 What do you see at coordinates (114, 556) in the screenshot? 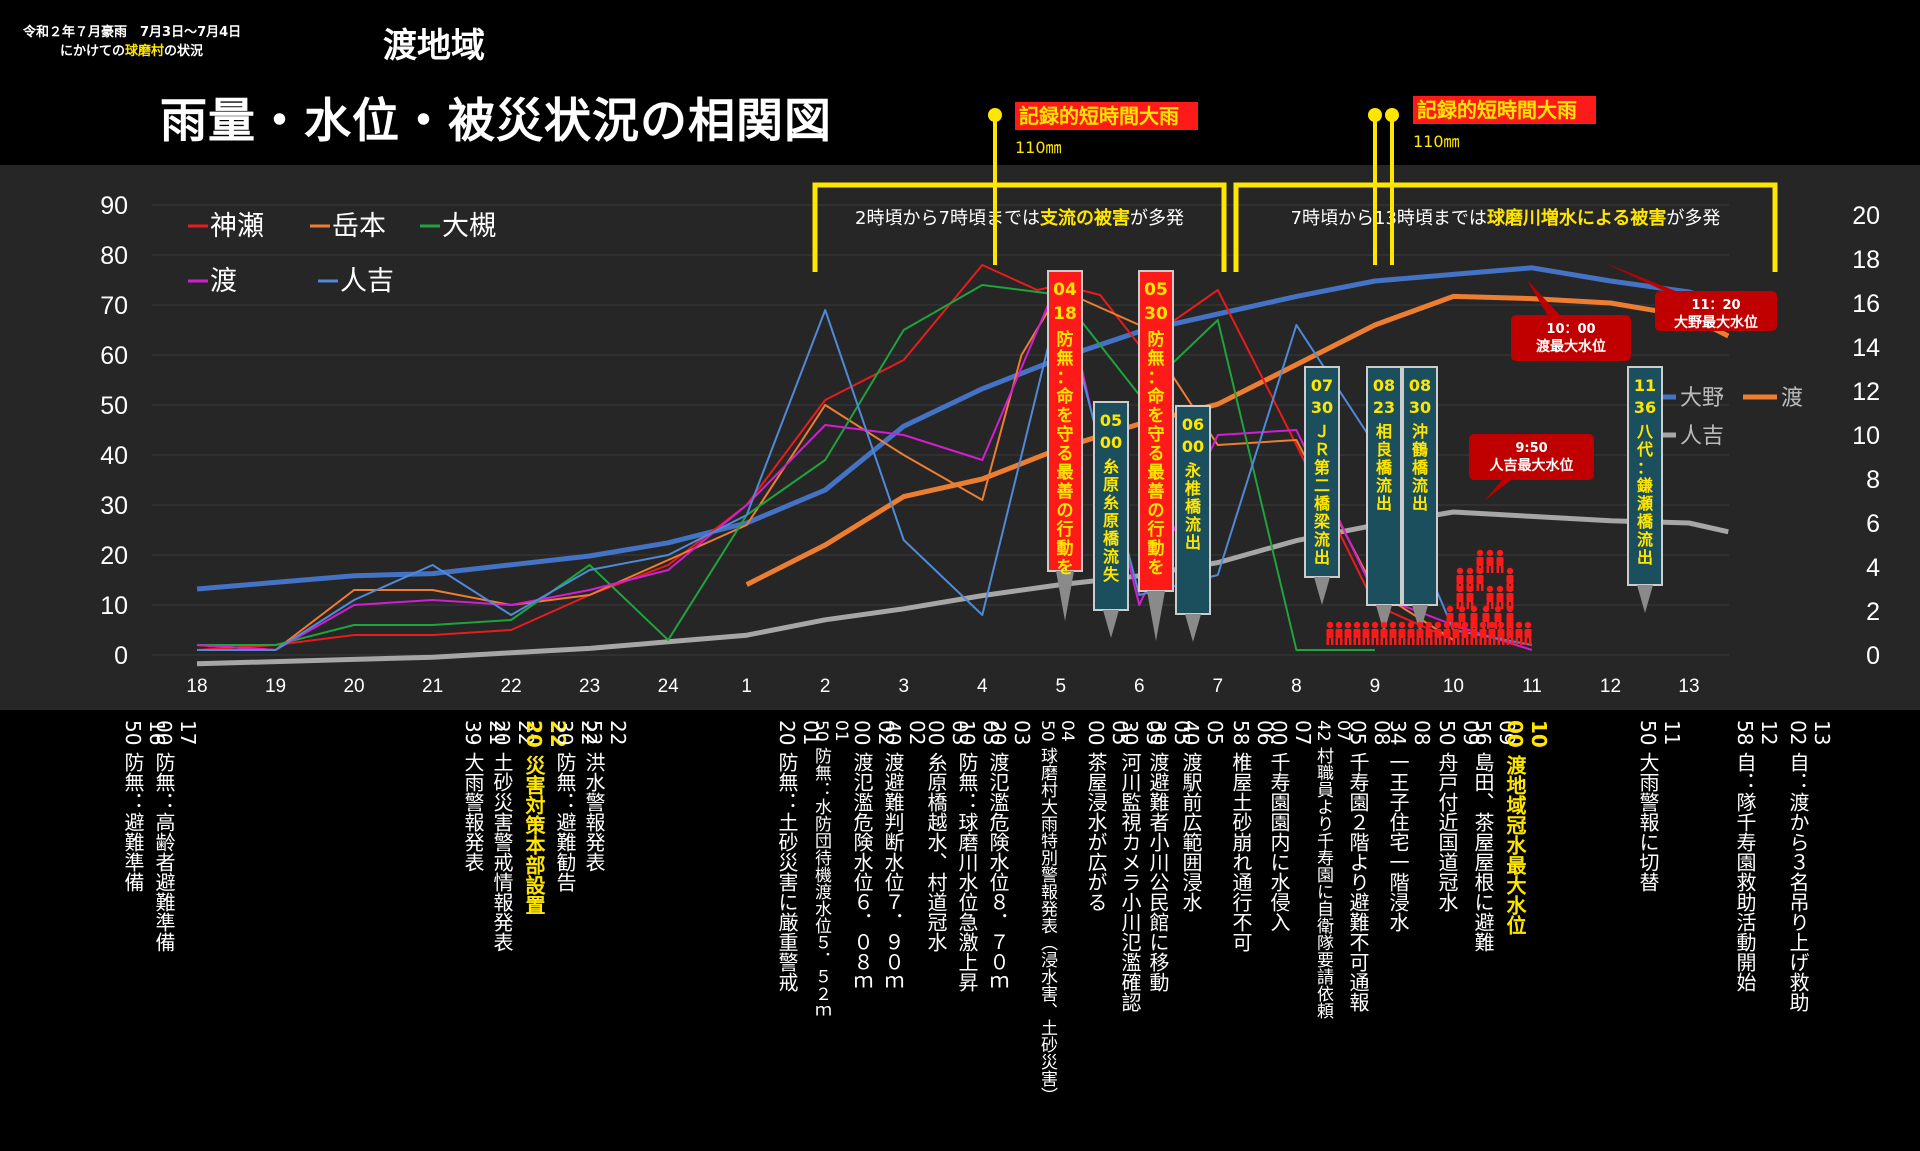
I see `left-axis-tick-label: 20` at bounding box center [114, 556].